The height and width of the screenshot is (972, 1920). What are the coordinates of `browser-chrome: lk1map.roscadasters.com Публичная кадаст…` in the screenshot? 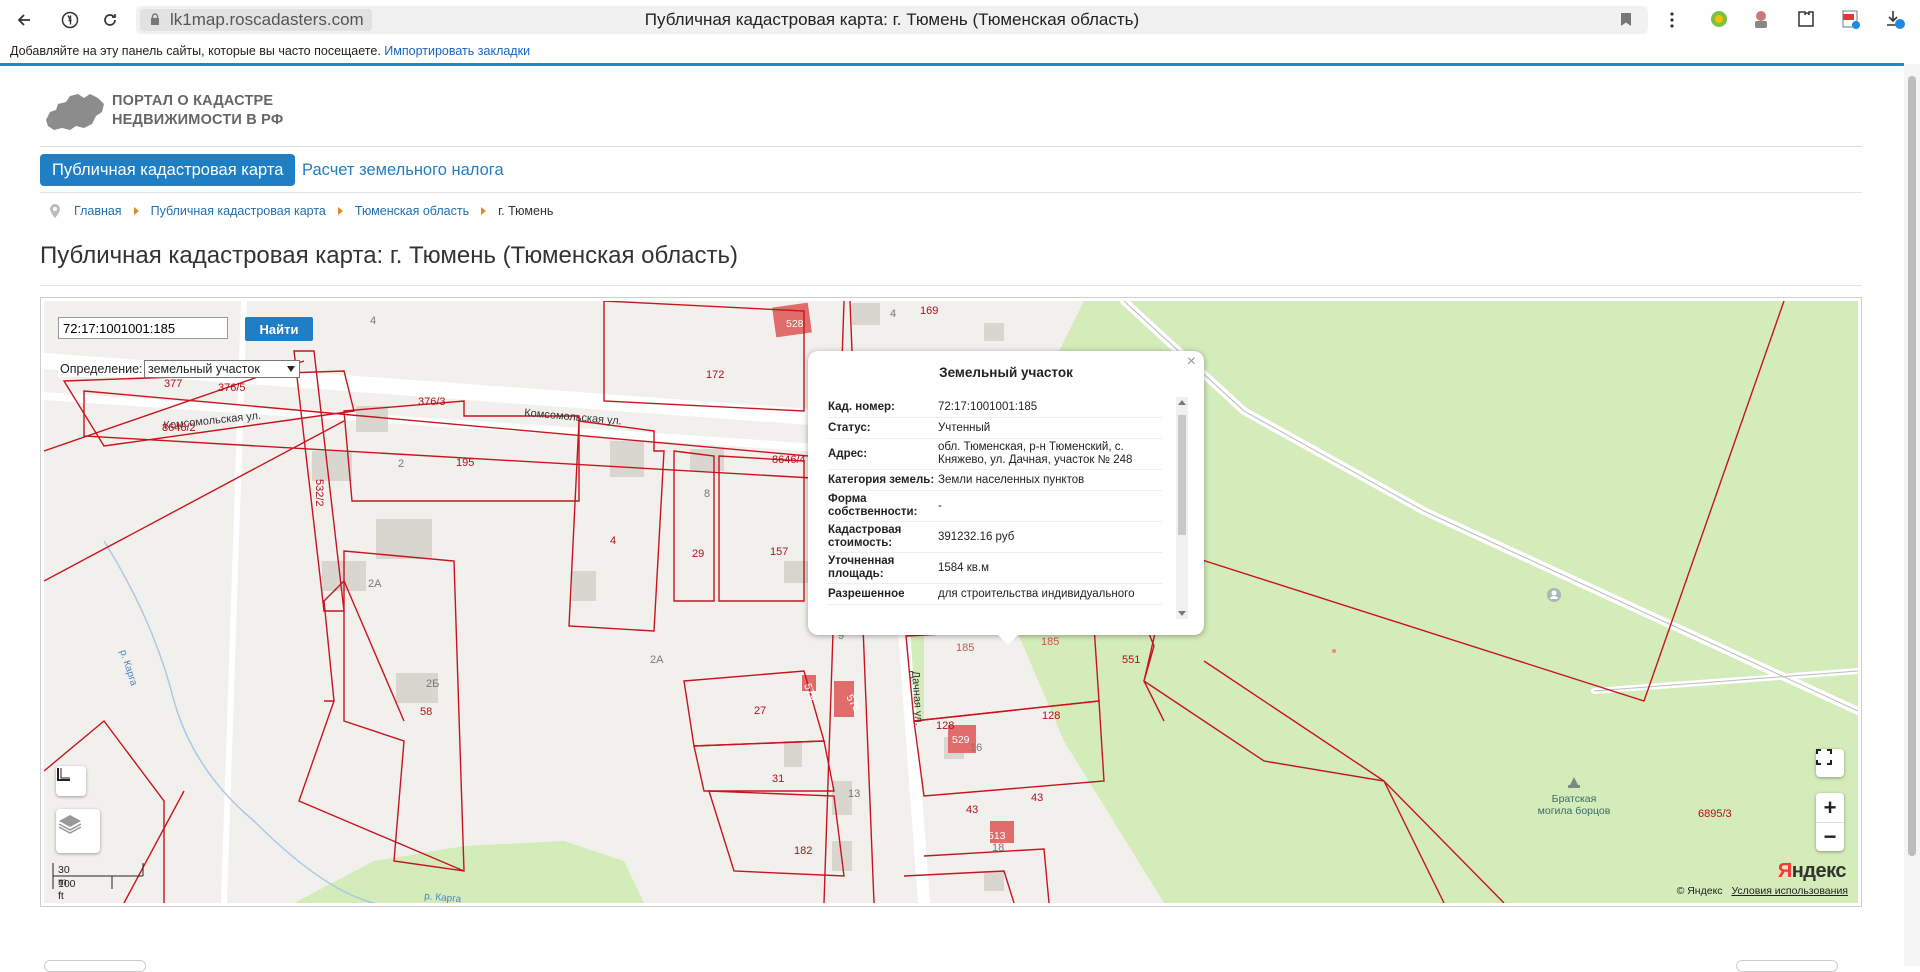 It's located at (960, 32).